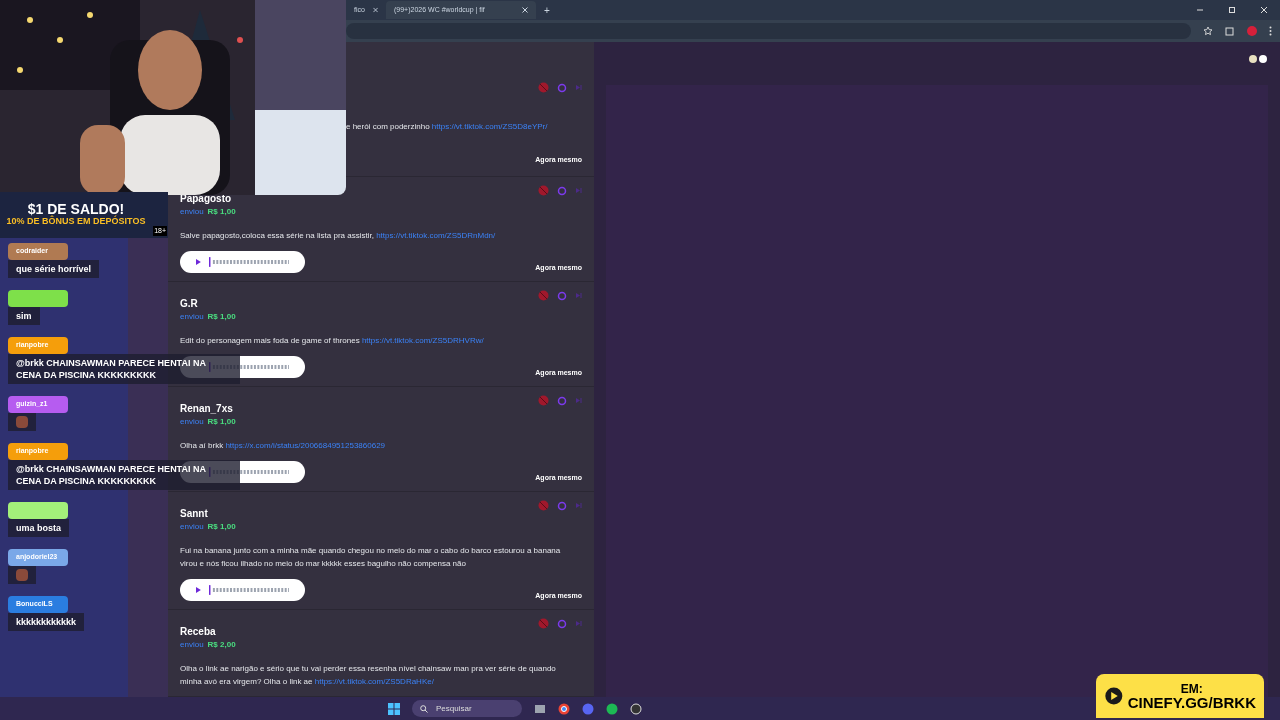 This screenshot has height=720, width=1280. I want to click on donation-amount: R$ 2,00, so click(221, 645).